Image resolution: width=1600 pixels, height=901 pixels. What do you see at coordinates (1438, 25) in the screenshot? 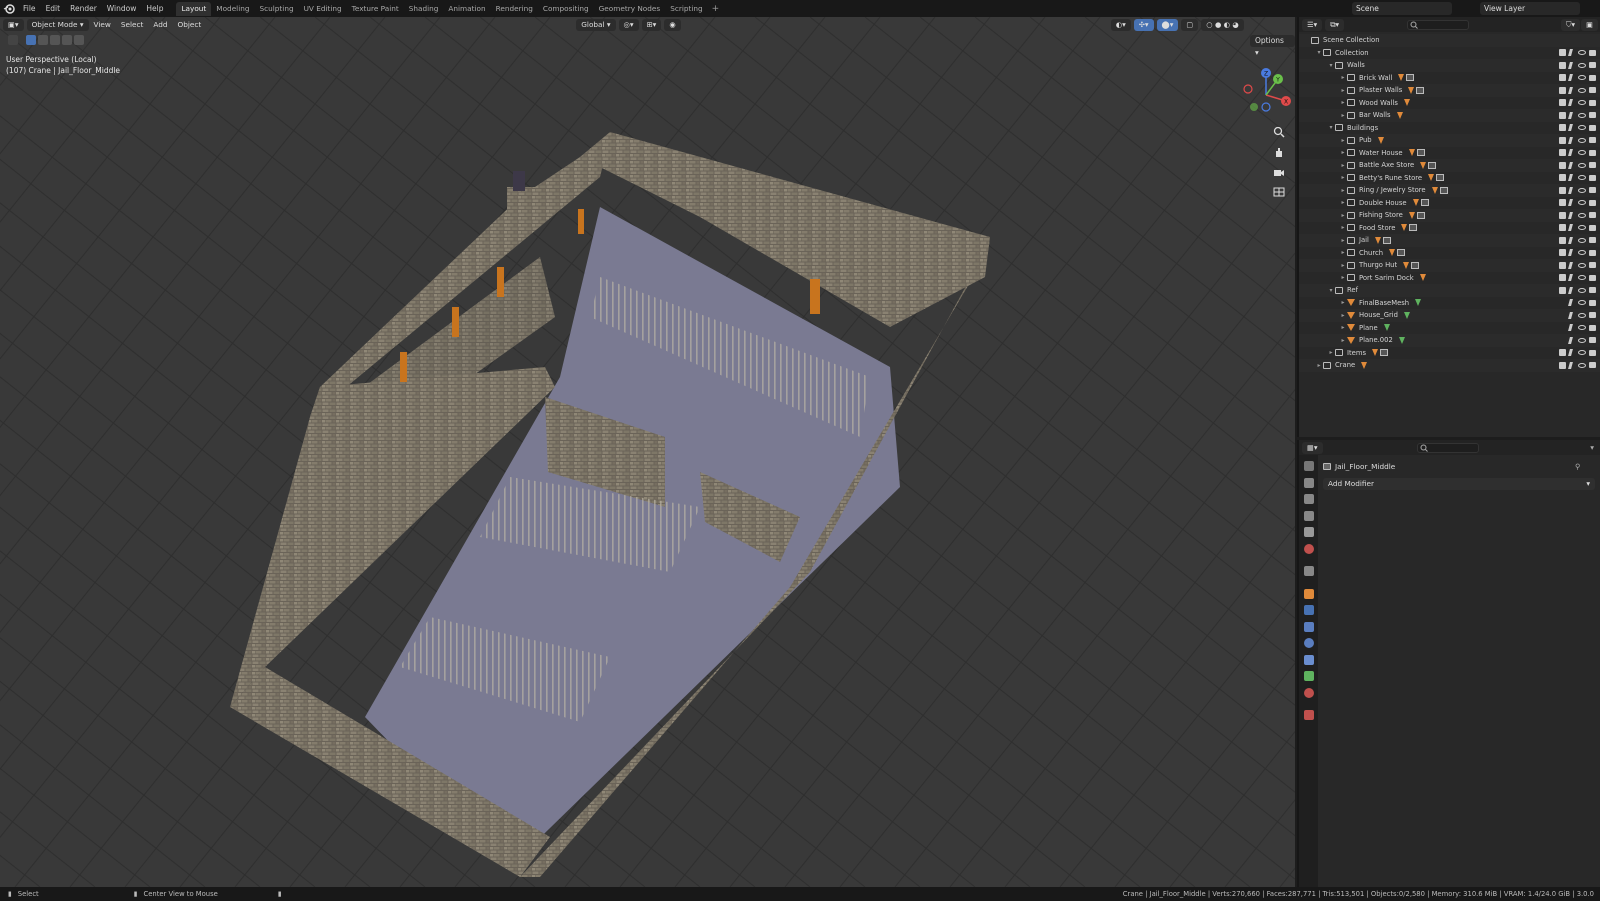
I see `outliner-search-input` at bounding box center [1438, 25].